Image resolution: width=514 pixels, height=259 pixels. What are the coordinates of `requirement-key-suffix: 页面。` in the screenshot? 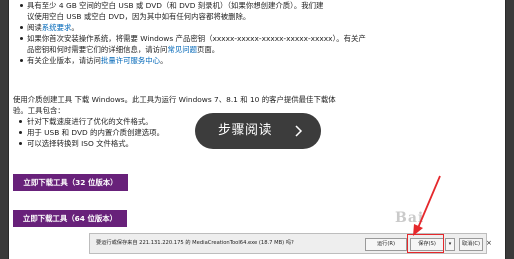 It's located at (208, 49).